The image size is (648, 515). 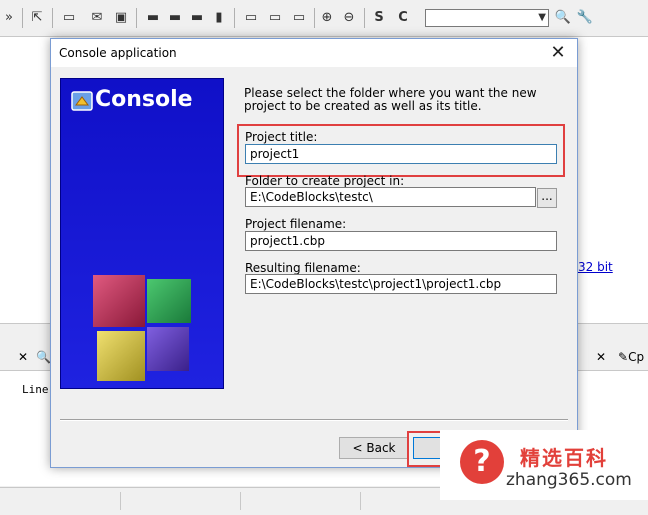 What do you see at coordinates (403, 18) in the screenshot?
I see `c-icon: C` at bounding box center [403, 18].